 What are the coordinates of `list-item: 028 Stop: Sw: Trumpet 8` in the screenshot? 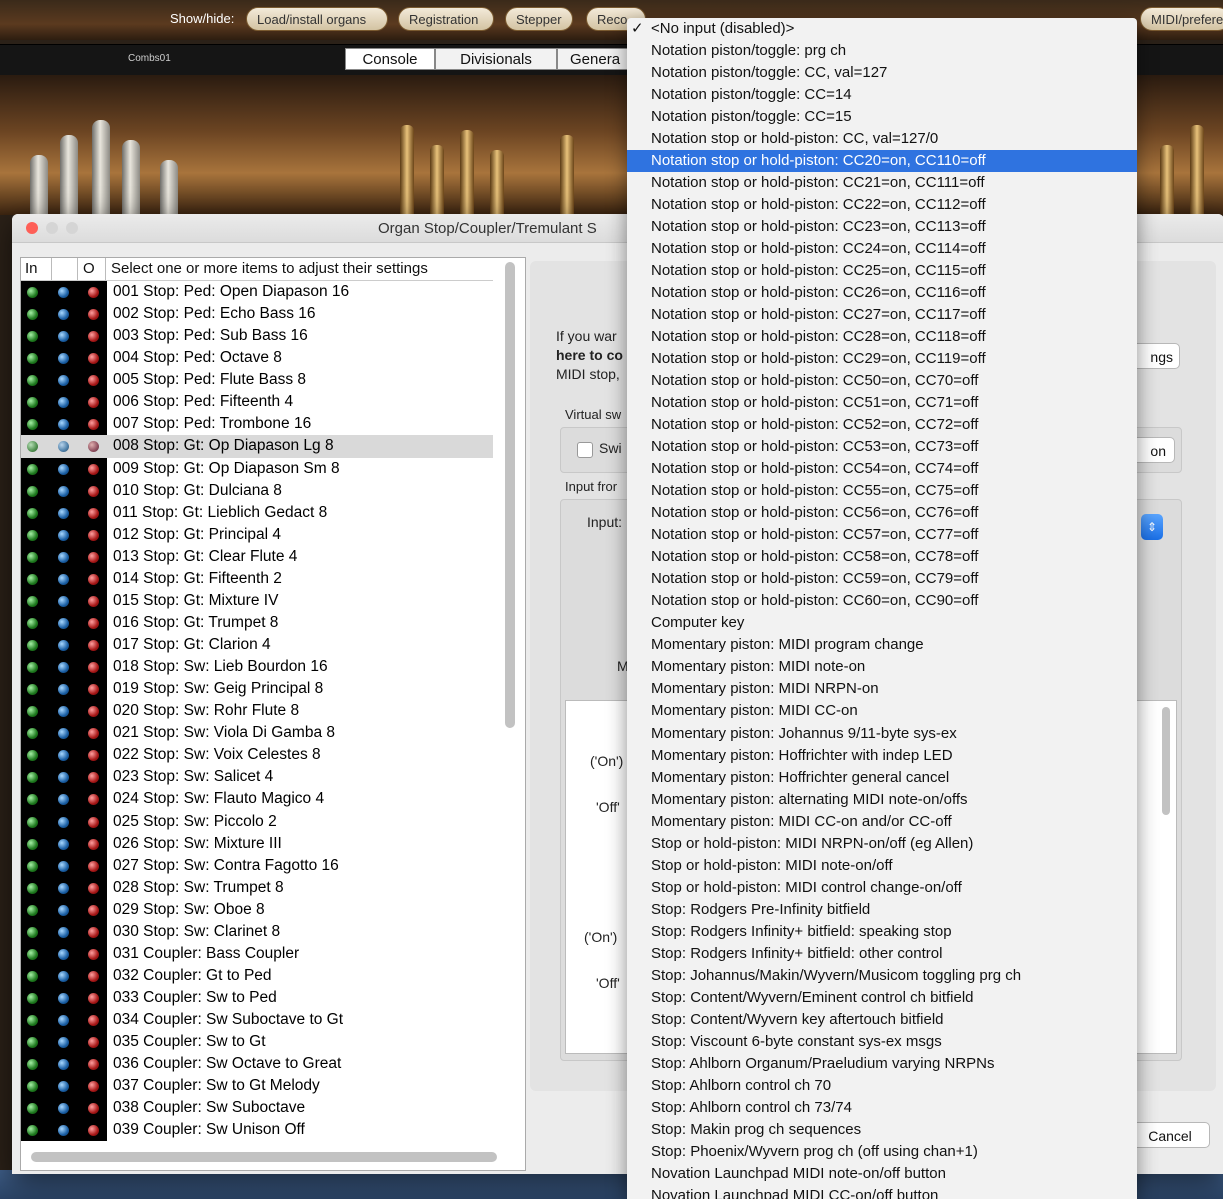 It's located at (257, 887).